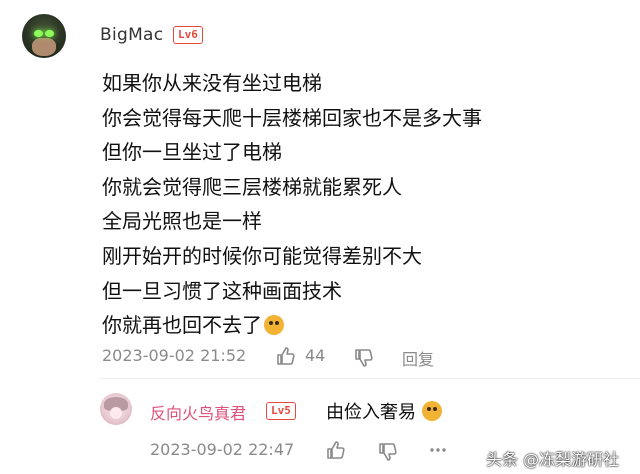 The image size is (640, 474). What do you see at coordinates (371, 412) in the screenshot?
I see `sub-reply-content: 由俭入奢易` at bounding box center [371, 412].